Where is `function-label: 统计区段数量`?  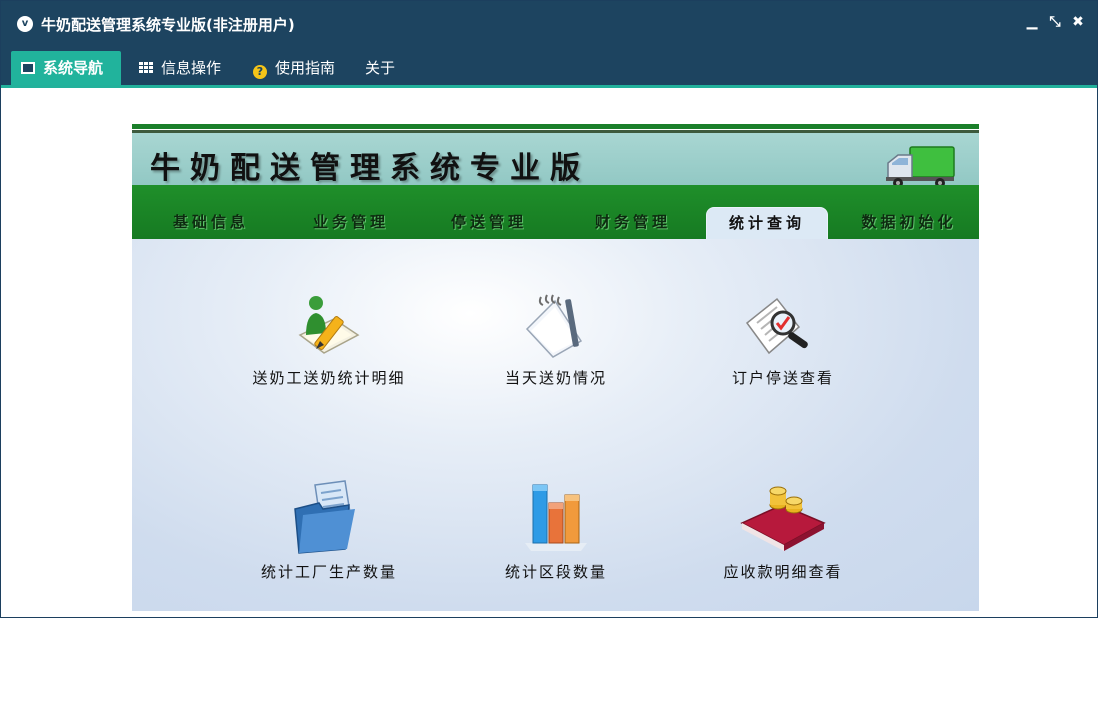
function-label: 统计区段数量 is located at coordinates (555, 572).